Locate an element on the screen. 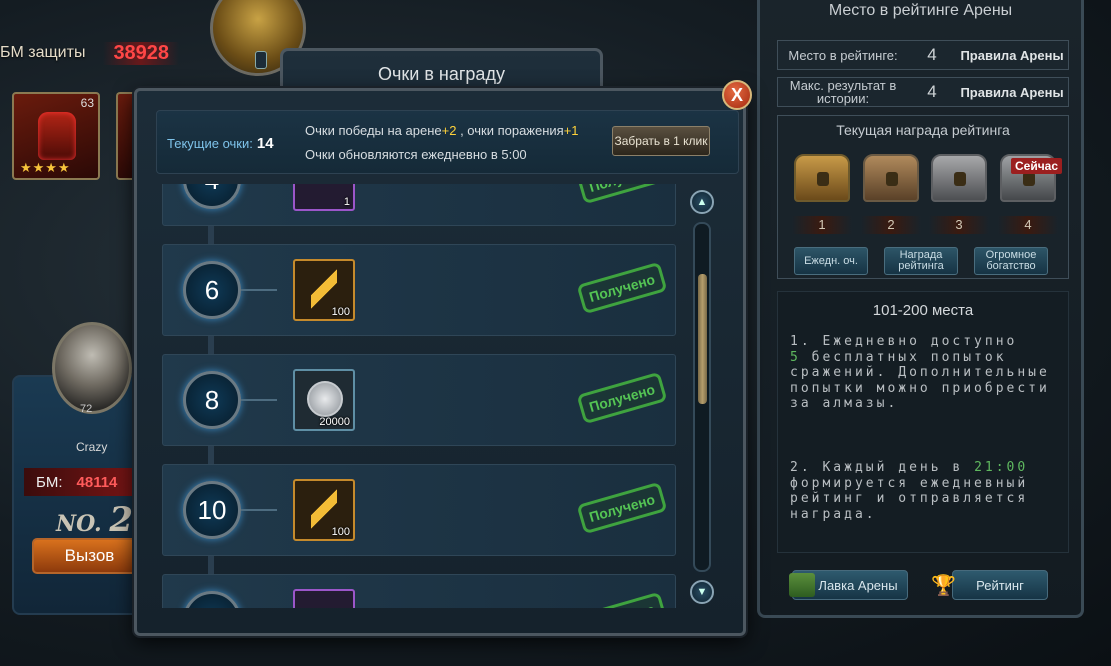  rule-2-time: 21:00 is located at coordinates (1001, 467).